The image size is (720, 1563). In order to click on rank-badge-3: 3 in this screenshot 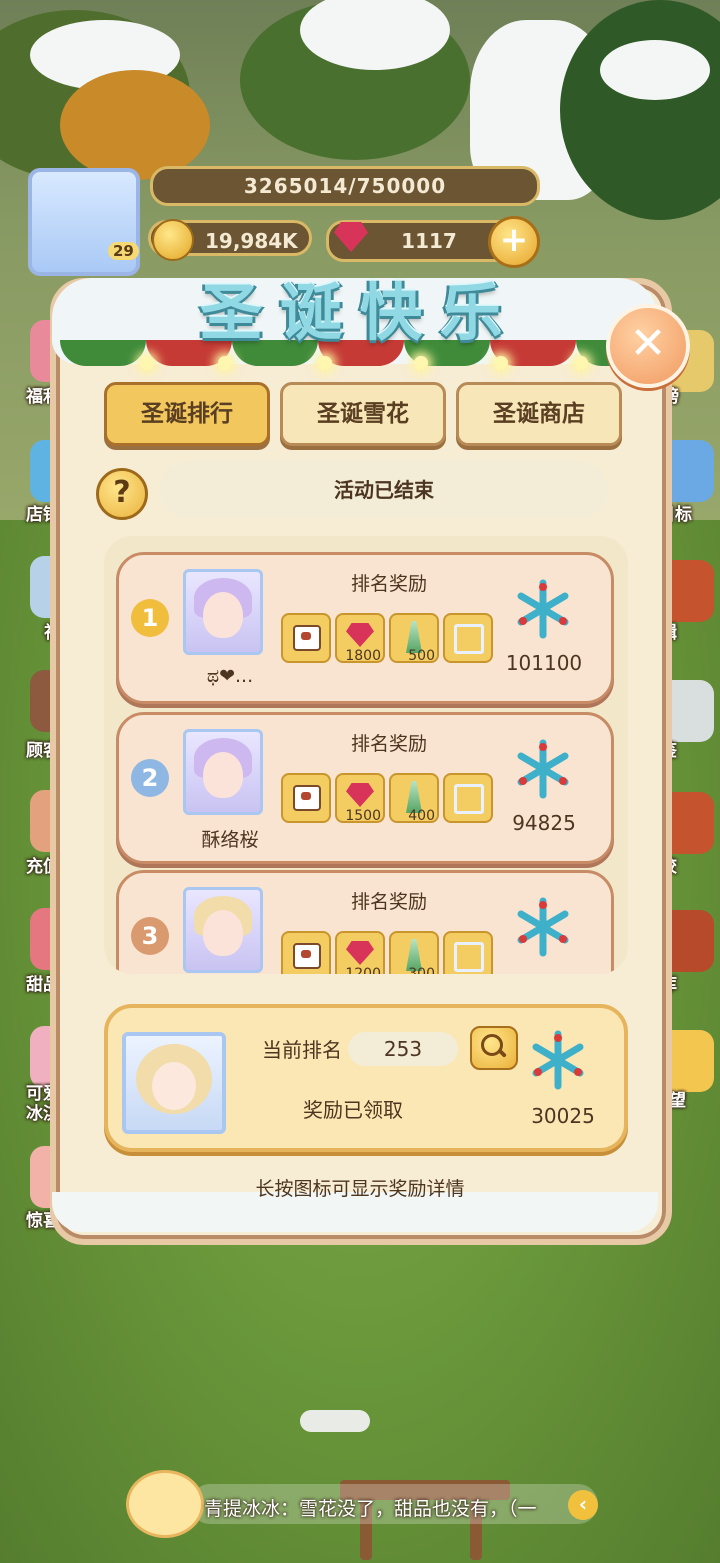, I will do `click(150, 936)`.